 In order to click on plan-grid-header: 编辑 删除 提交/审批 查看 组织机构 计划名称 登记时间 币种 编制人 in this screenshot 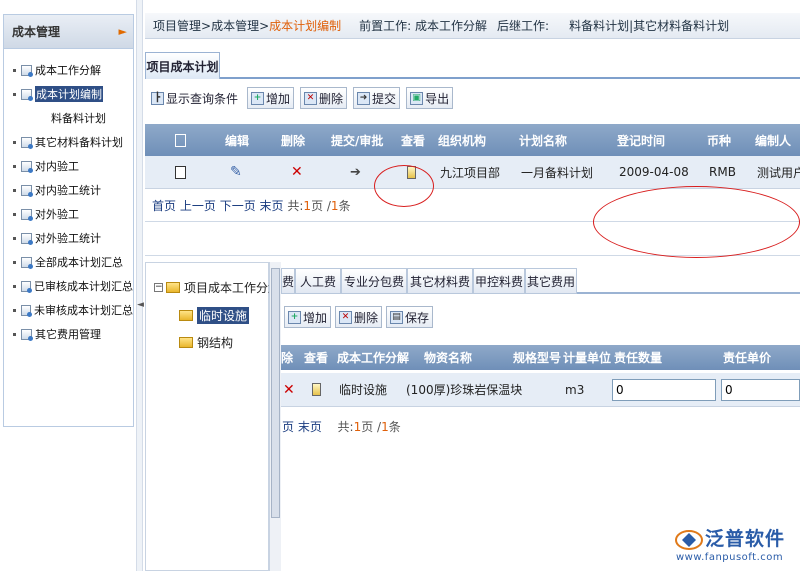, I will do `click(472, 140)`.